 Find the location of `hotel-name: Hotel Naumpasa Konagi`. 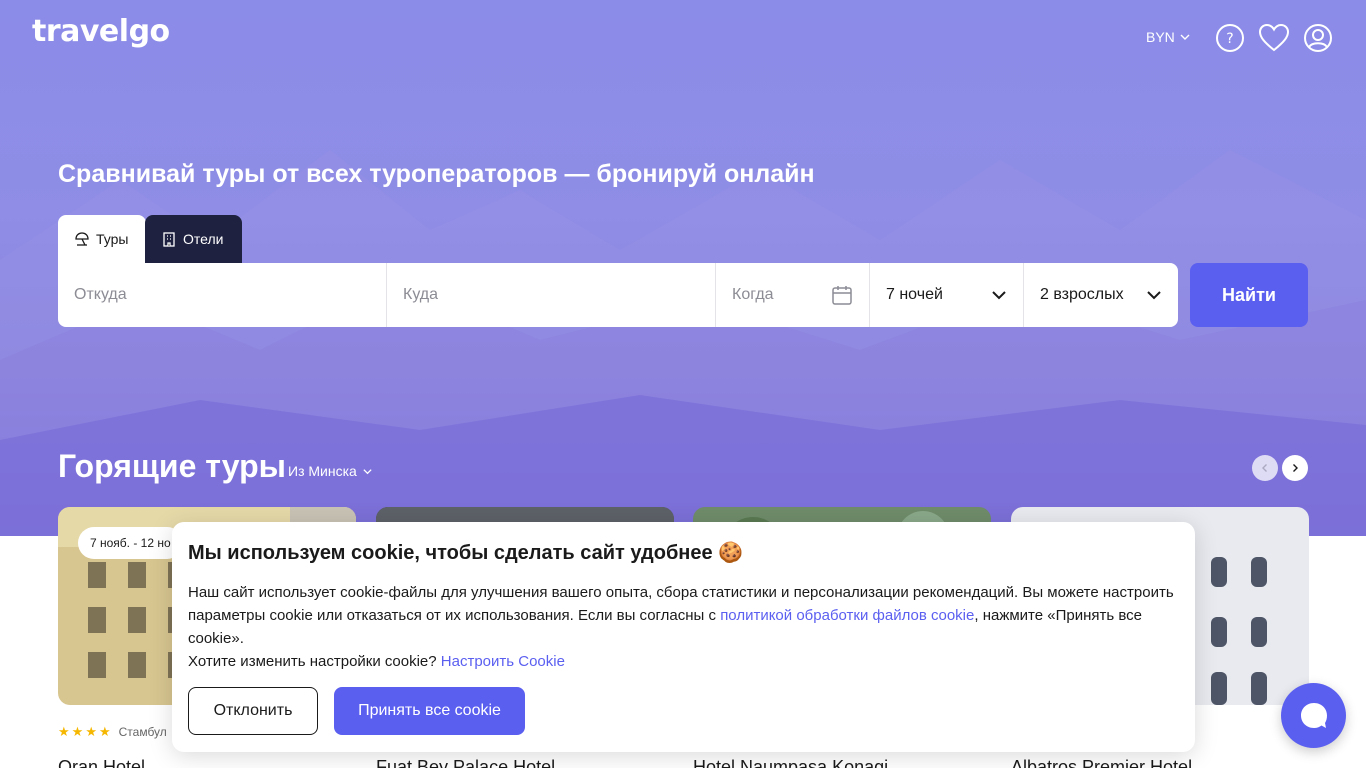

hotel-name: Hotel Naumpasa Konagi is located at coordinates (791, 762).